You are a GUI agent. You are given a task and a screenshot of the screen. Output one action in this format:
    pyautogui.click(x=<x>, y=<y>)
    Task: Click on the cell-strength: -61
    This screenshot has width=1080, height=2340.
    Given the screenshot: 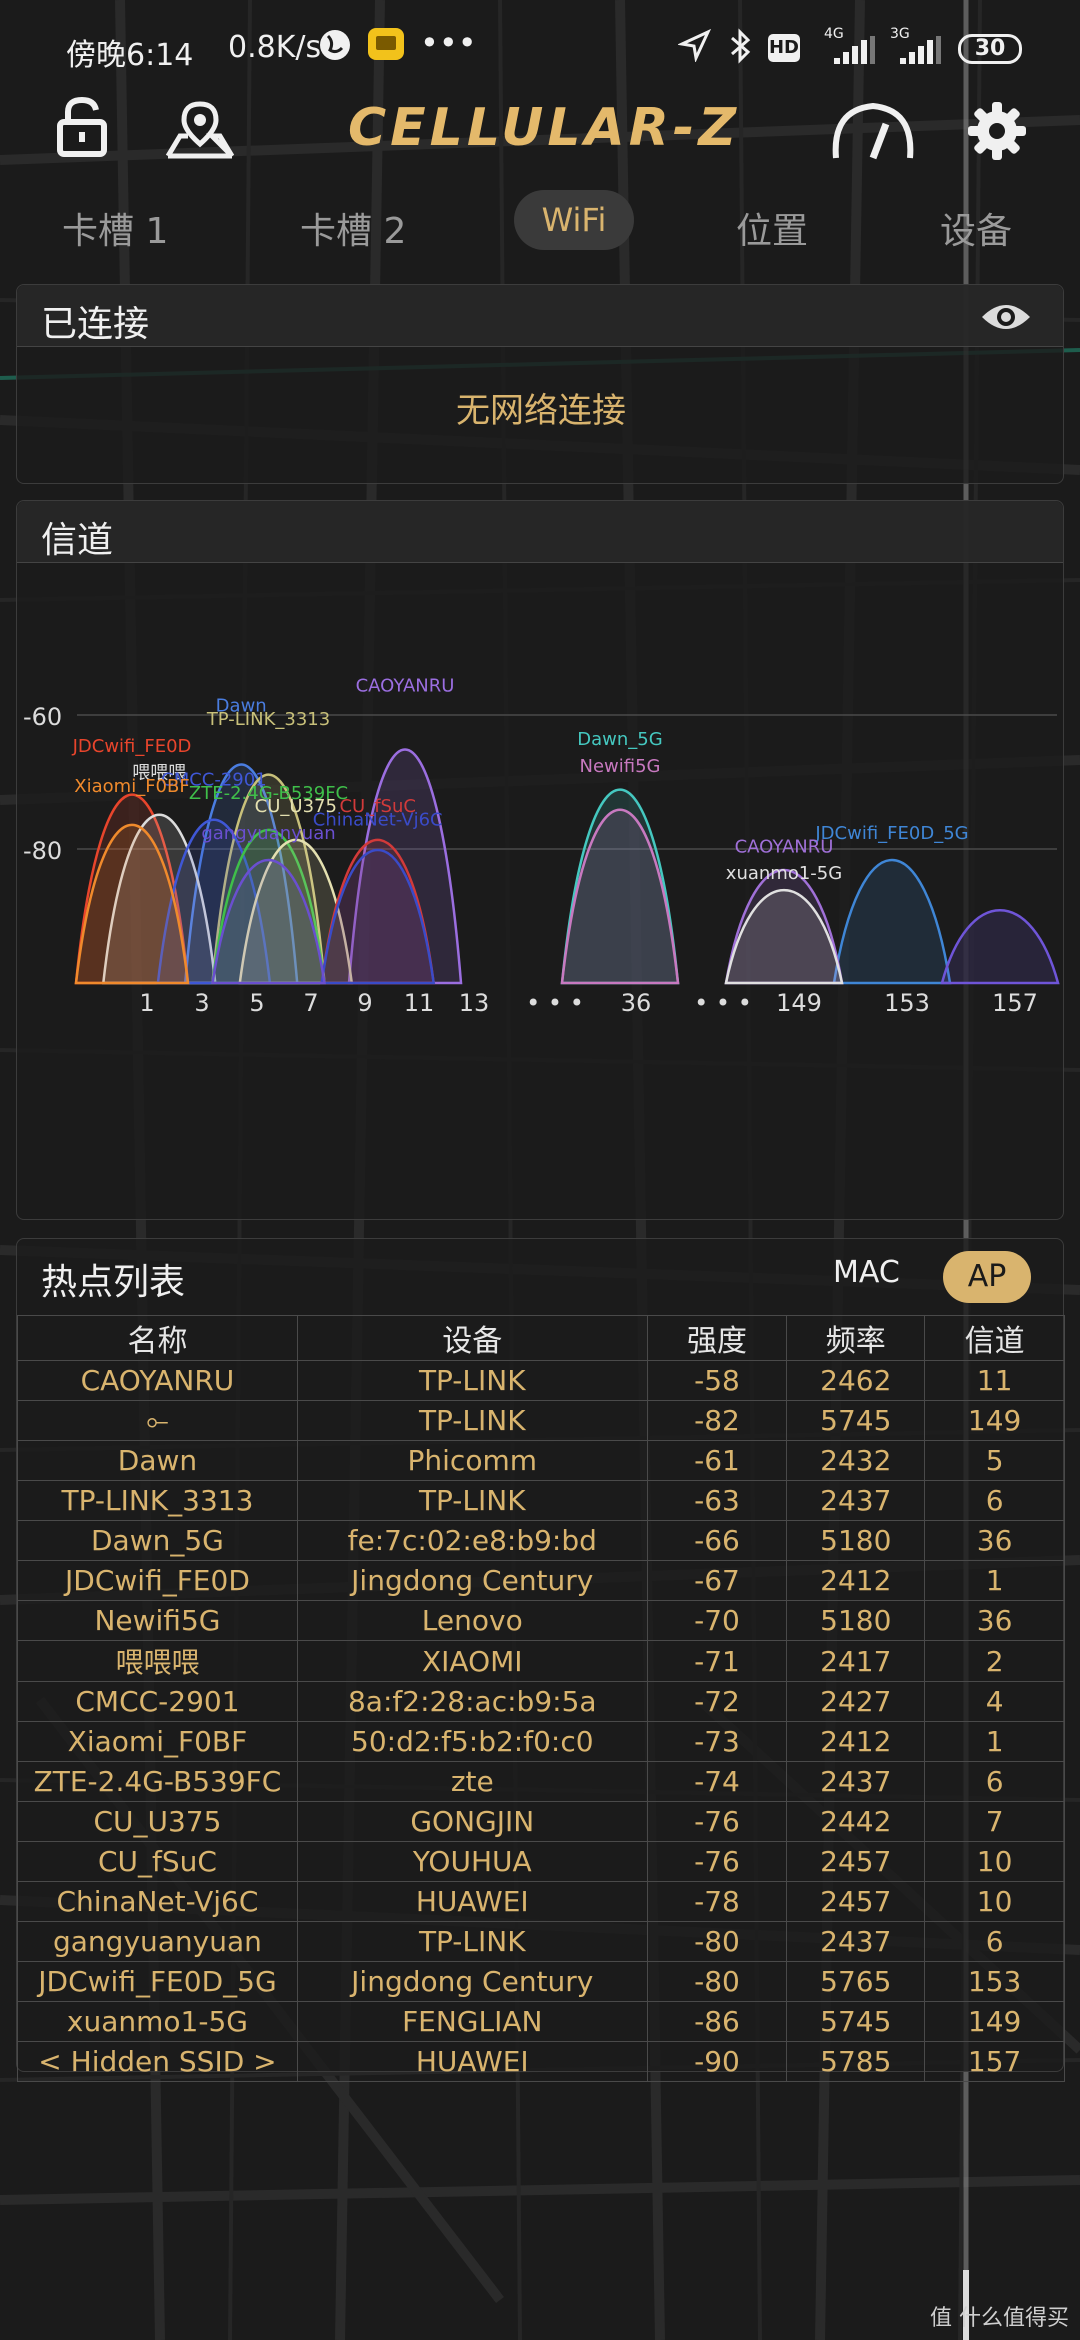 What is the action you would take?
    pyautogui.click(x=717, y=1460)
    